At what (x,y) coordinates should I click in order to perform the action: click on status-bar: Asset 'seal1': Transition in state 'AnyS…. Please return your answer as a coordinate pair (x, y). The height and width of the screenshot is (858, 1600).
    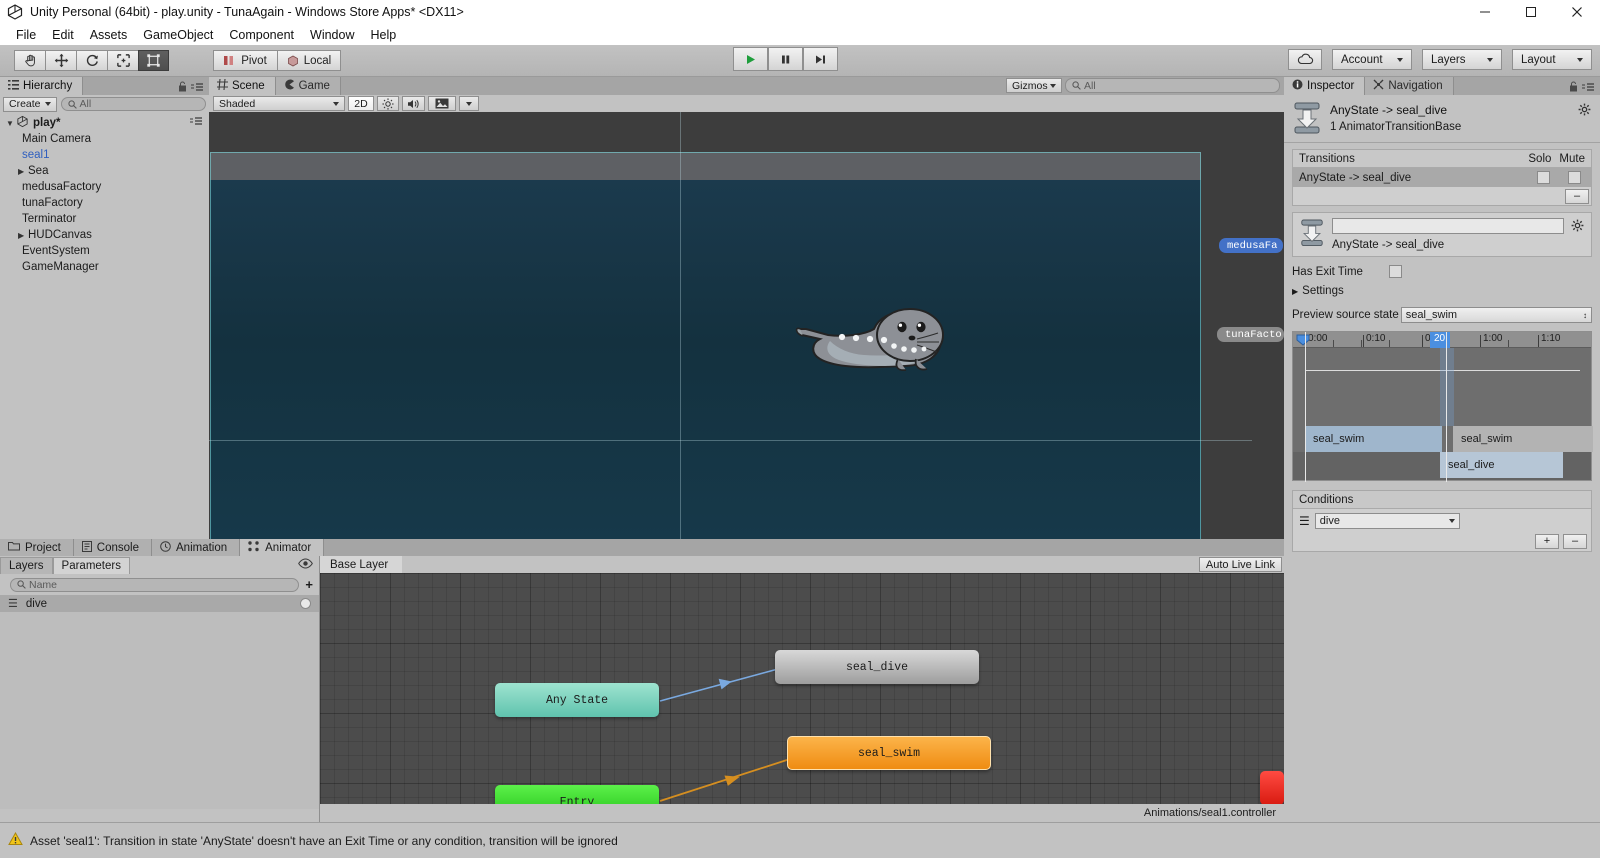
    Looking at the image, I should click on (800, 840).